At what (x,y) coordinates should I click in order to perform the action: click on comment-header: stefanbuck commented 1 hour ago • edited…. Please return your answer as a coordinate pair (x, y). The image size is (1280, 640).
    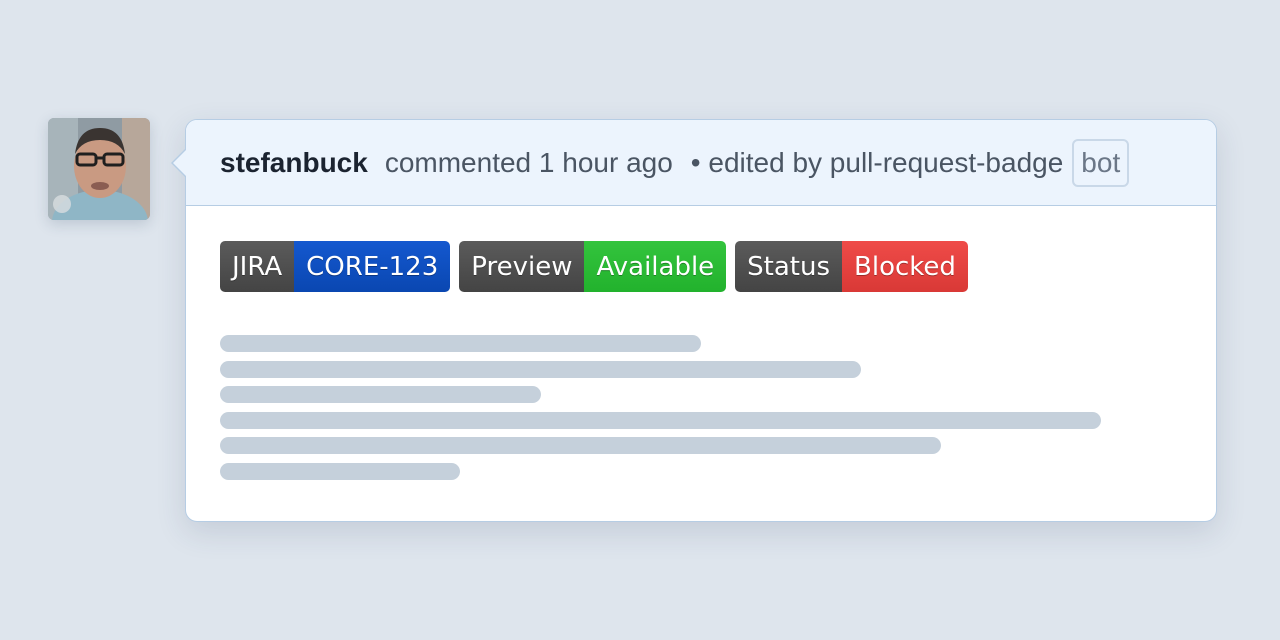
    Looking at the image, I should click on (701, 163).